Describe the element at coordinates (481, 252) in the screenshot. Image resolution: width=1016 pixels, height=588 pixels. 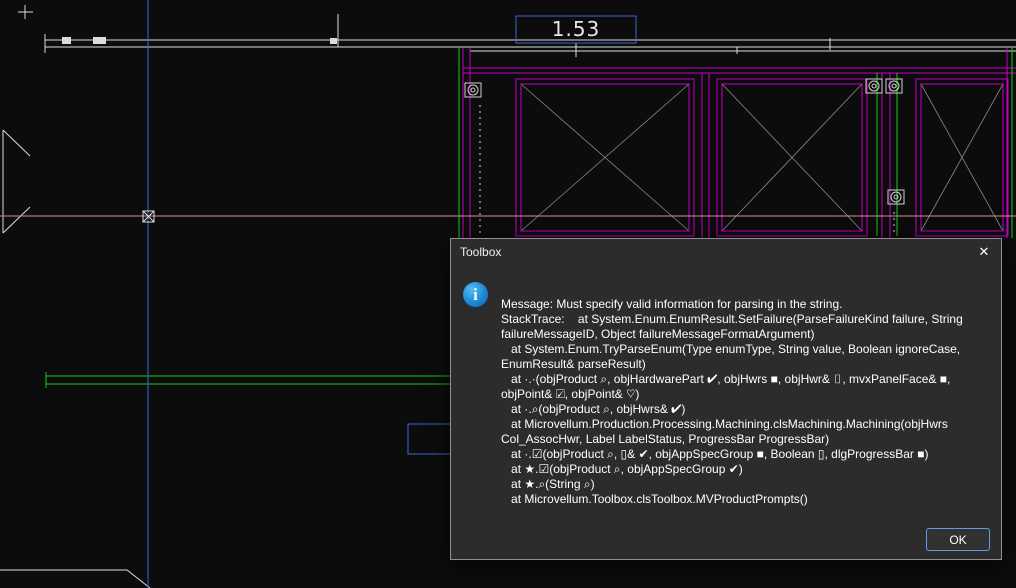
I see `dialog-title: Toolbox` at that location.